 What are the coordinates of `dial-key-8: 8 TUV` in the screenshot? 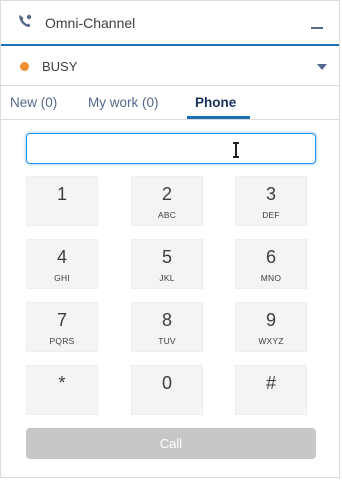 It's located at (167, 327).